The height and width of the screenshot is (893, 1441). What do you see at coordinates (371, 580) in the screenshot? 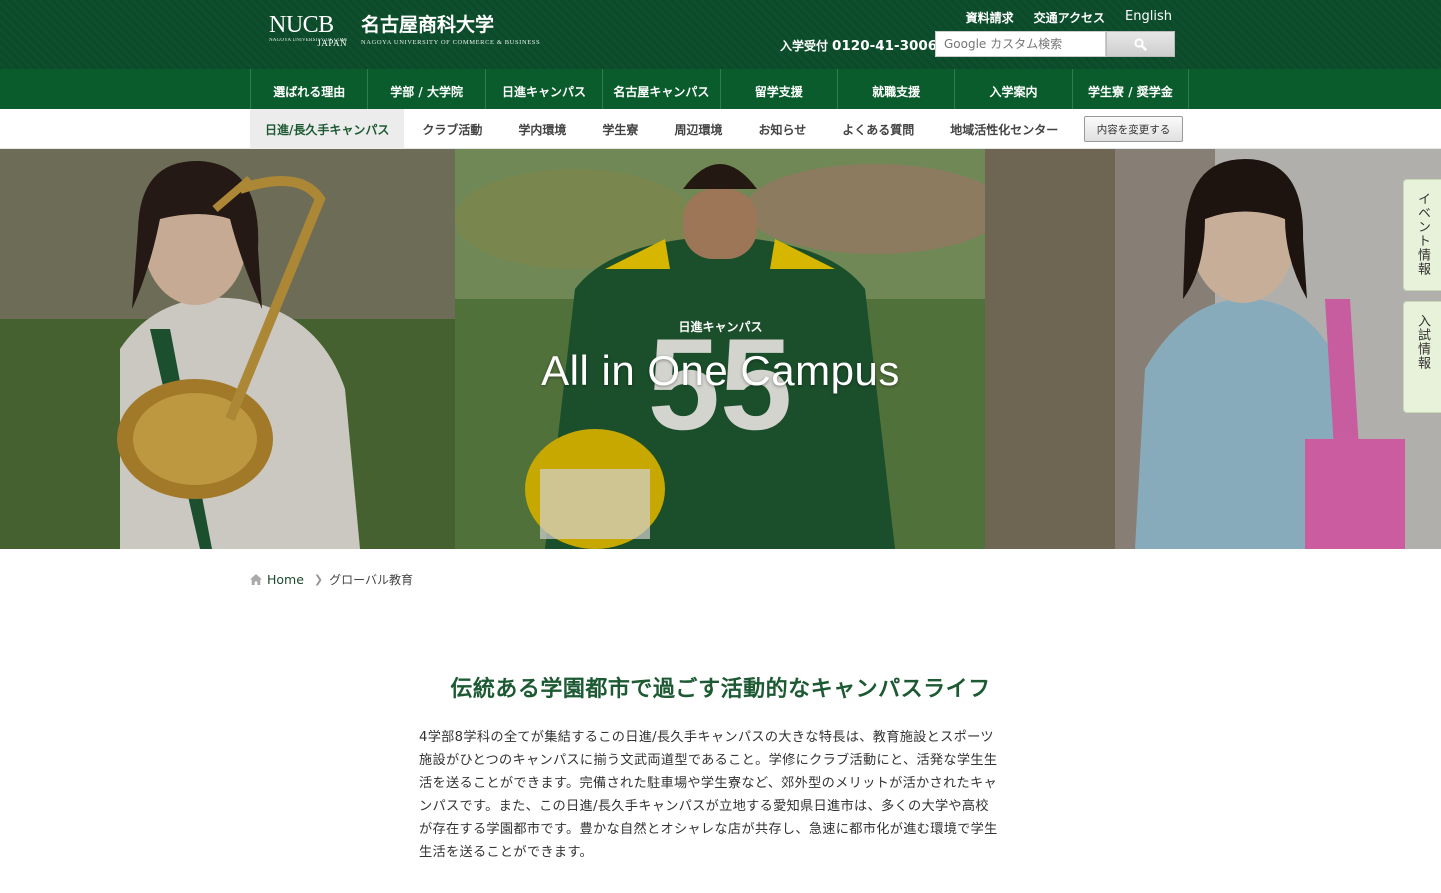
I see `breadcrumb-current: グローバル教育` at bounding box center [371, 580].